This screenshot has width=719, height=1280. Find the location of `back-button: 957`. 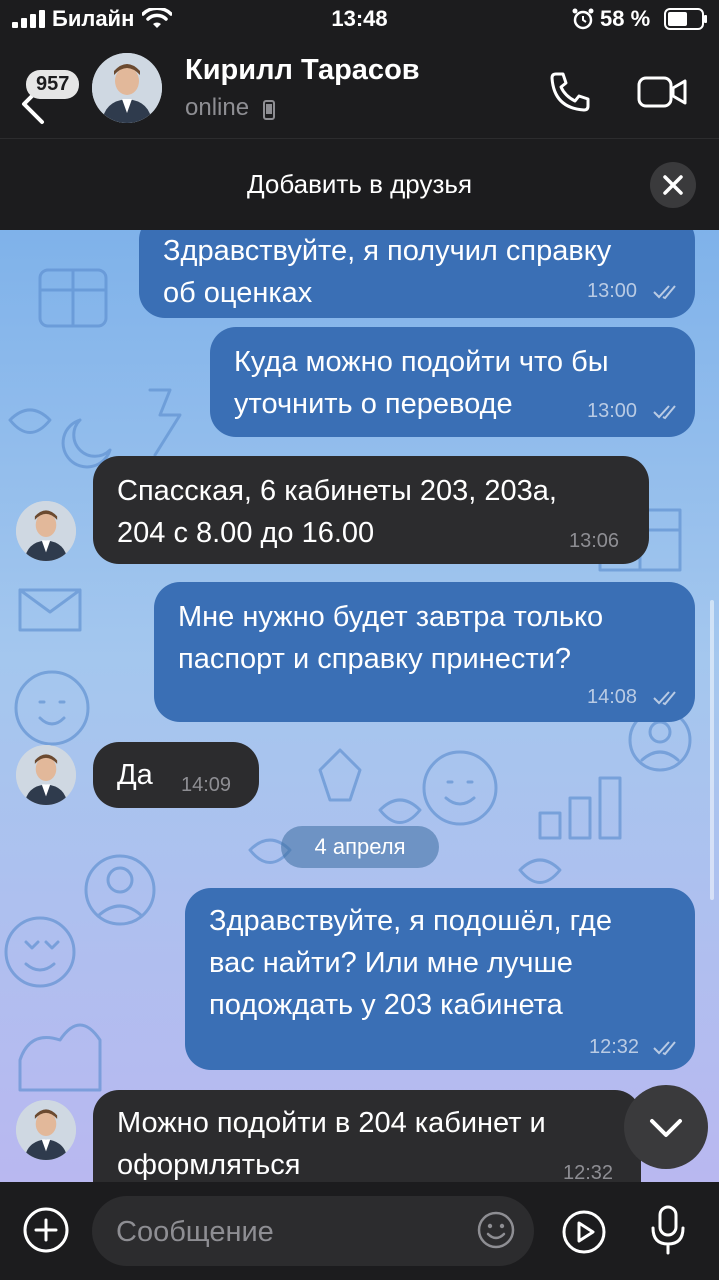

back-button: 957 is located at coordinates (49, 95).